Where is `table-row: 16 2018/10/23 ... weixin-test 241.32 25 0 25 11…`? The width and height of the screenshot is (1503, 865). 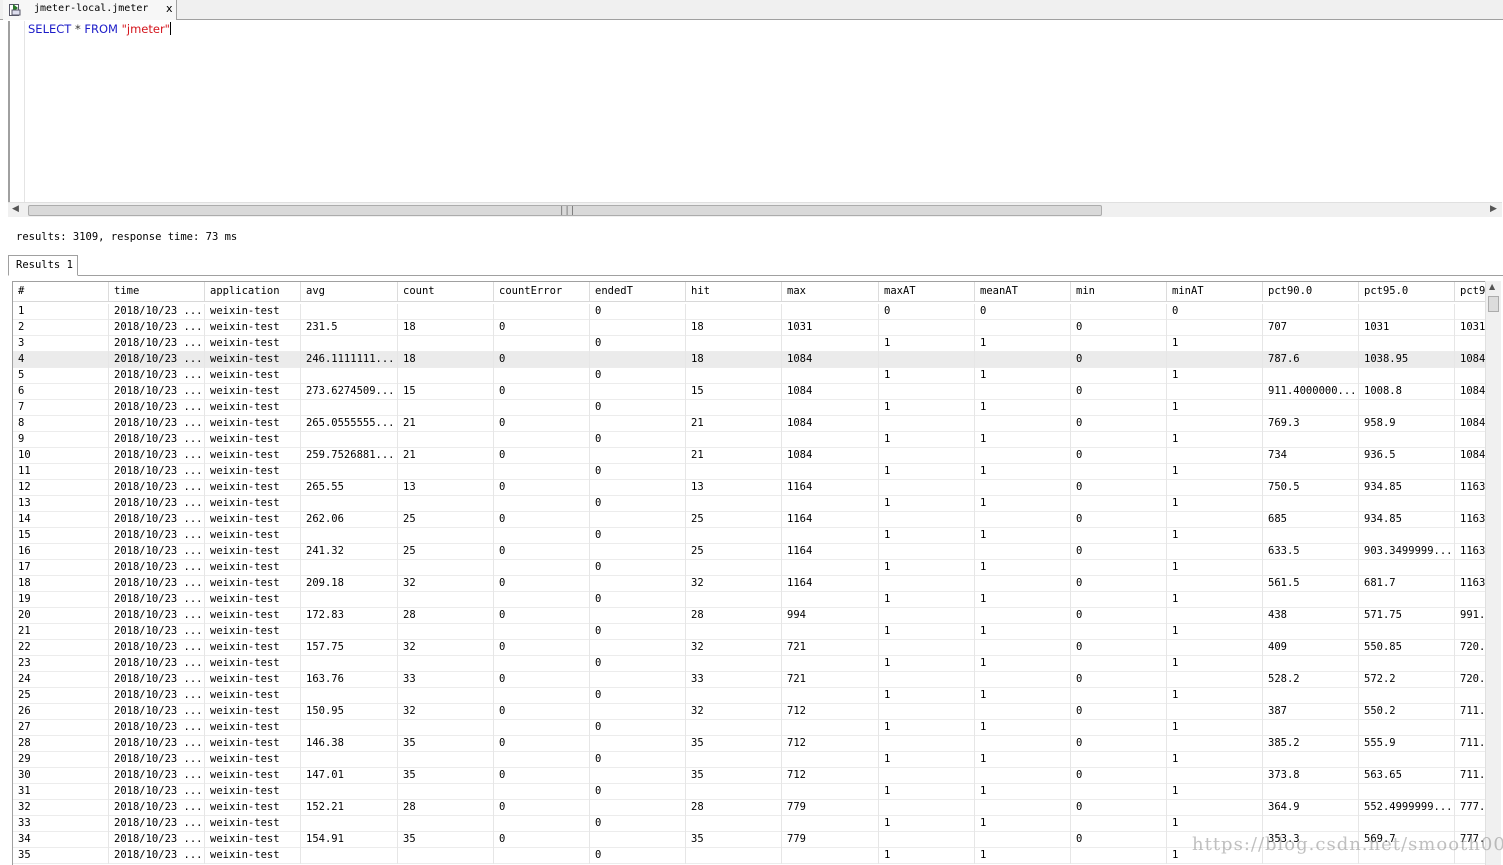
table-row: 16 2018/10/23 ... weixin-test 241.32 25 0 25 11… is located at coordinates (750, 552).